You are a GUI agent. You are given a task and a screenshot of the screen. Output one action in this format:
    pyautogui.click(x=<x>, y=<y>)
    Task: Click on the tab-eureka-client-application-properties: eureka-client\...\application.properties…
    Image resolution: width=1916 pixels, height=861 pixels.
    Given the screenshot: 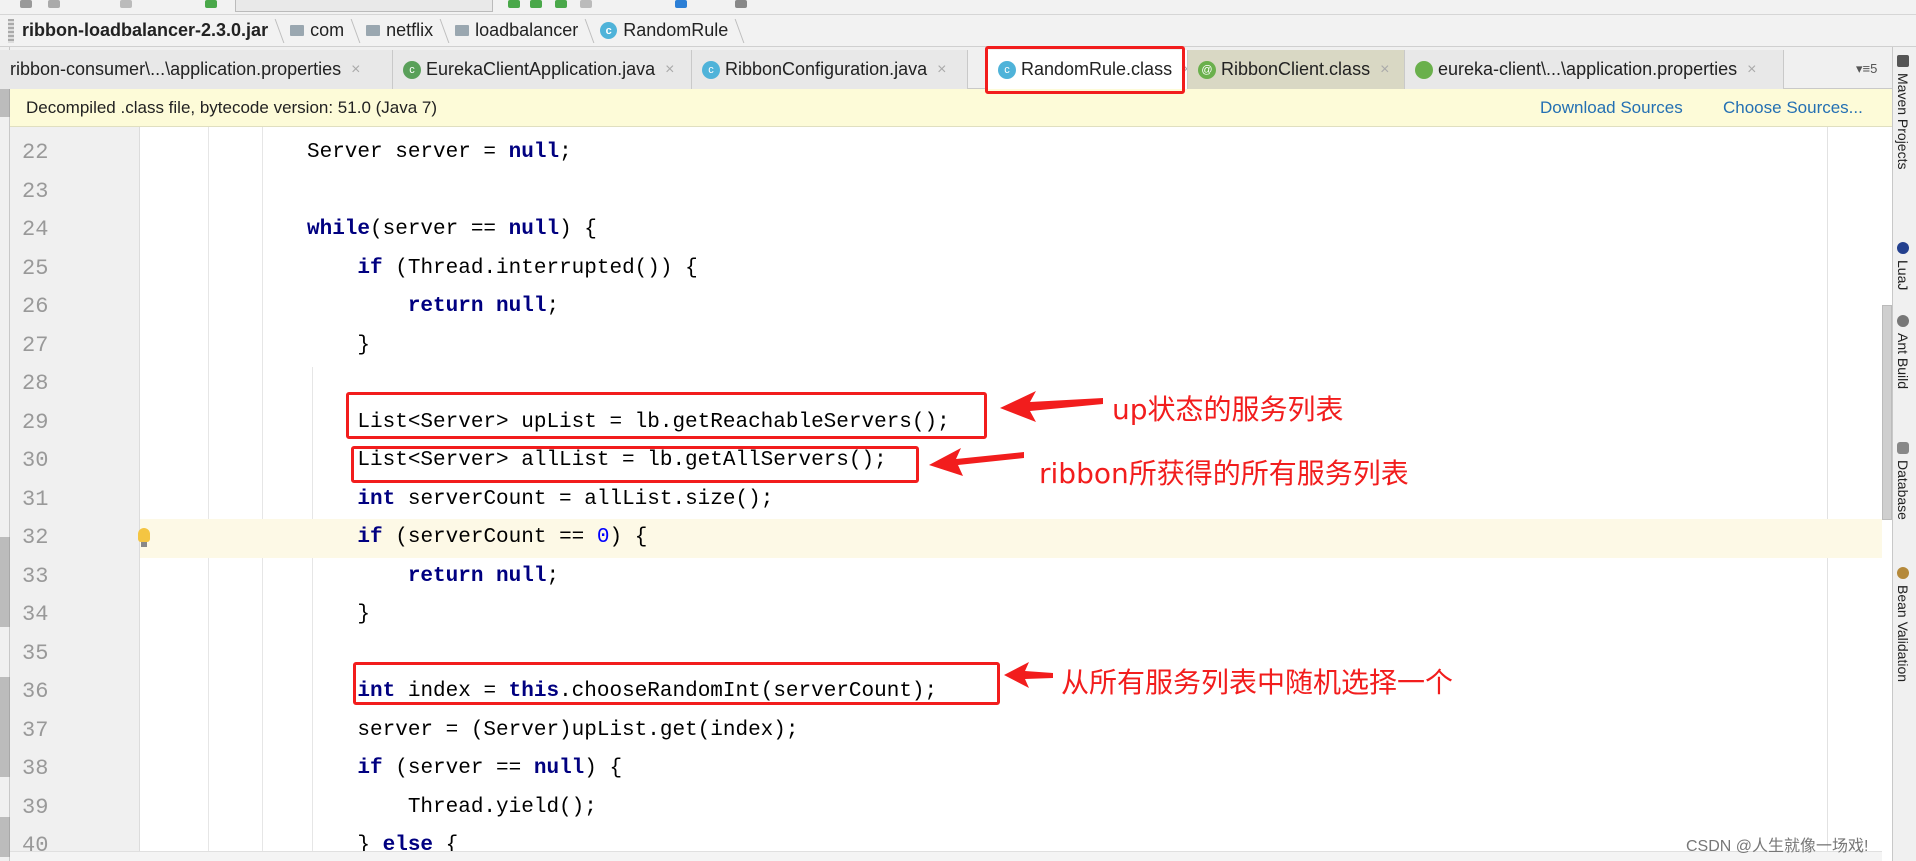 What is the action you would take?
    pyautogui.click(x=1594, y=69)
    